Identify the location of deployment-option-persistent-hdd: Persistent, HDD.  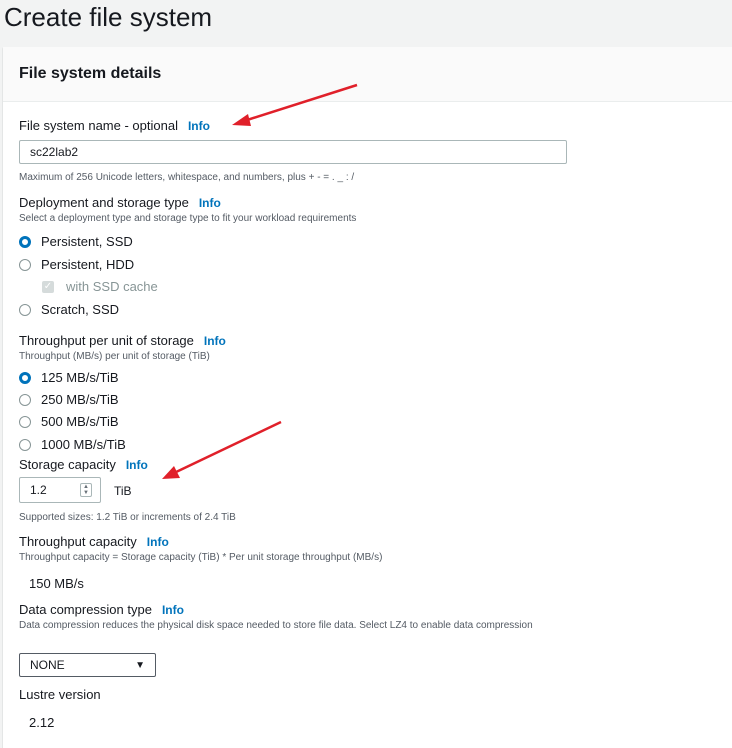
(76, 264).